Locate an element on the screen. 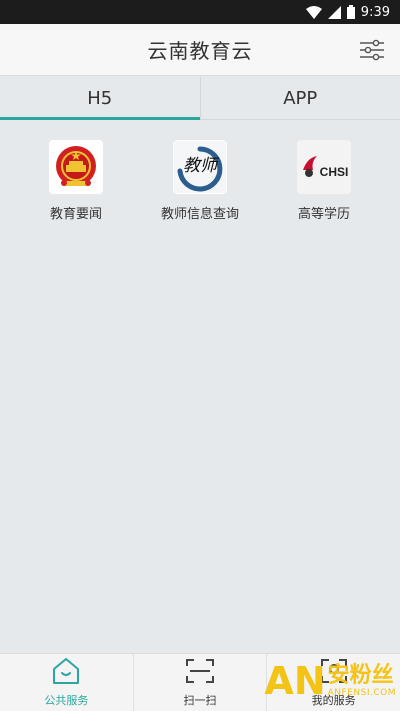  chsi-logo-icon: CHSI is located at coordinates (324, 167).